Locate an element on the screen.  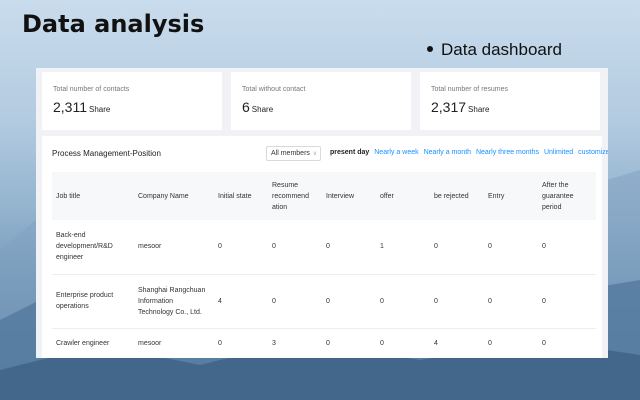
col-job-title: Job title is located at coordinates (93, 196).